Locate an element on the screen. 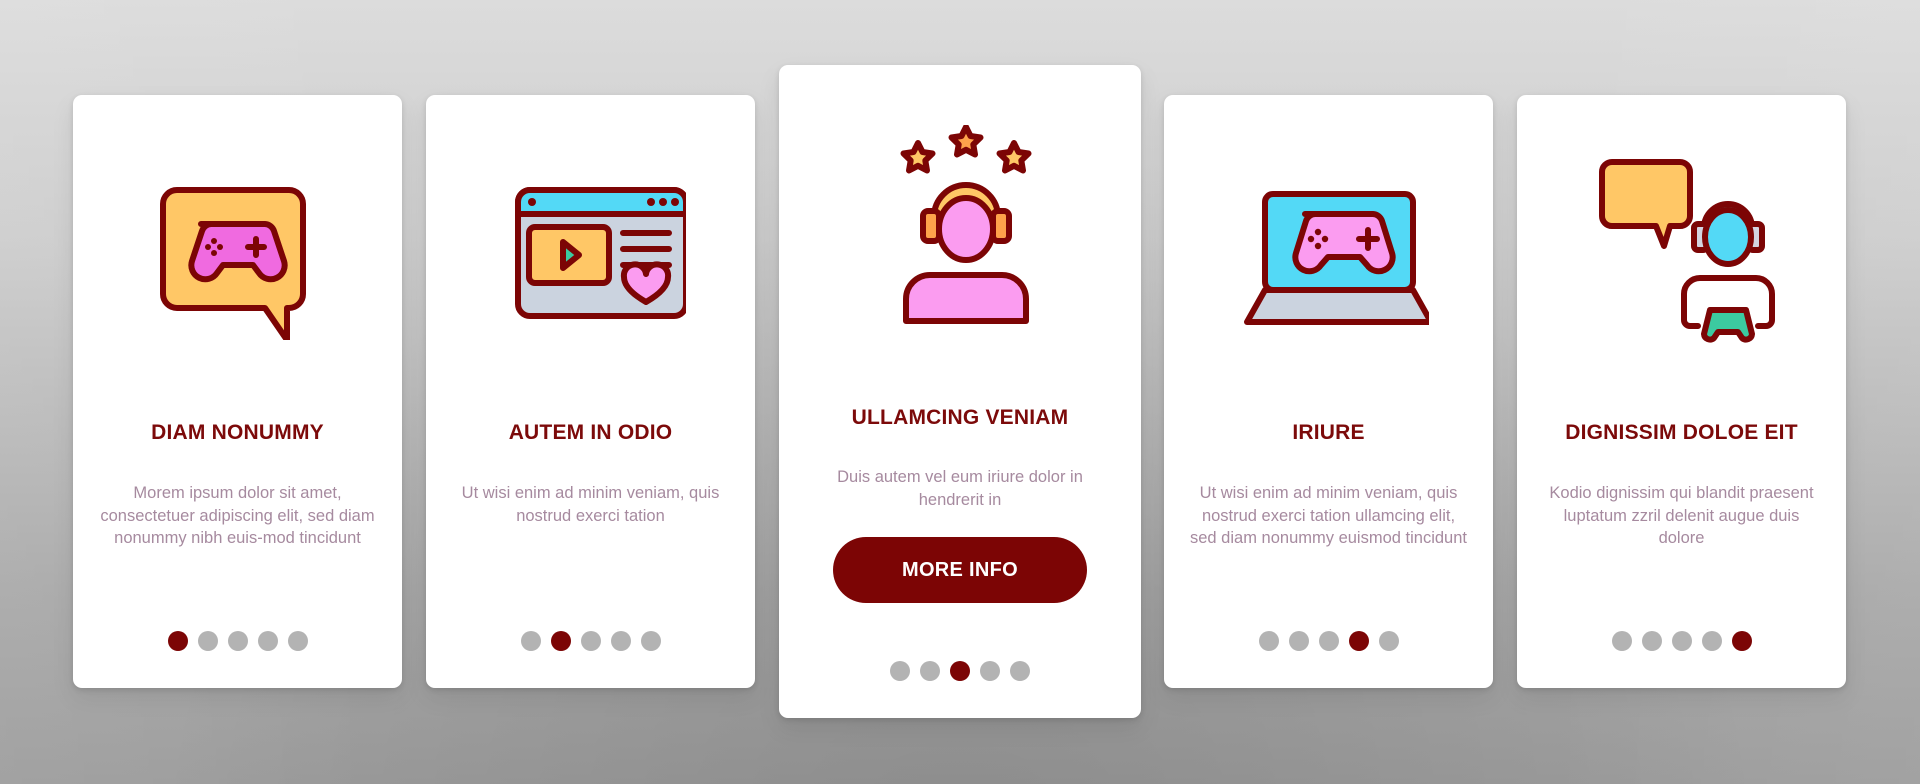 The height and width of the screenshot is (784, 1920). gamer-headset-stars-icon is located at coordinates (960, 225).